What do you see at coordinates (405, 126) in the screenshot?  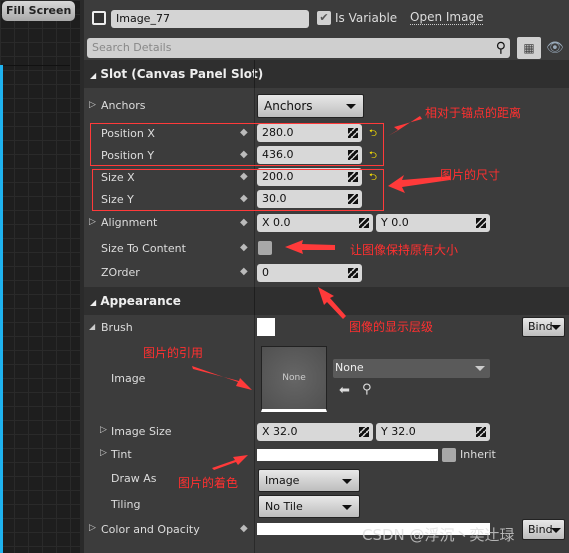 I see `arrow-position` at bounding box center [405, 126].